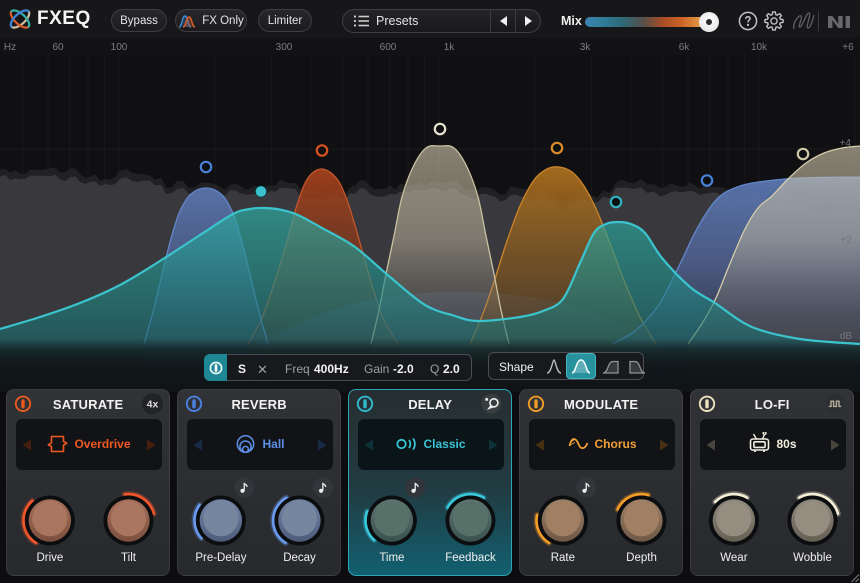  What do you see at coordinates (846, 143) in the screenshot?
I see `svg-text: +4` at bounding box center [846, 143].